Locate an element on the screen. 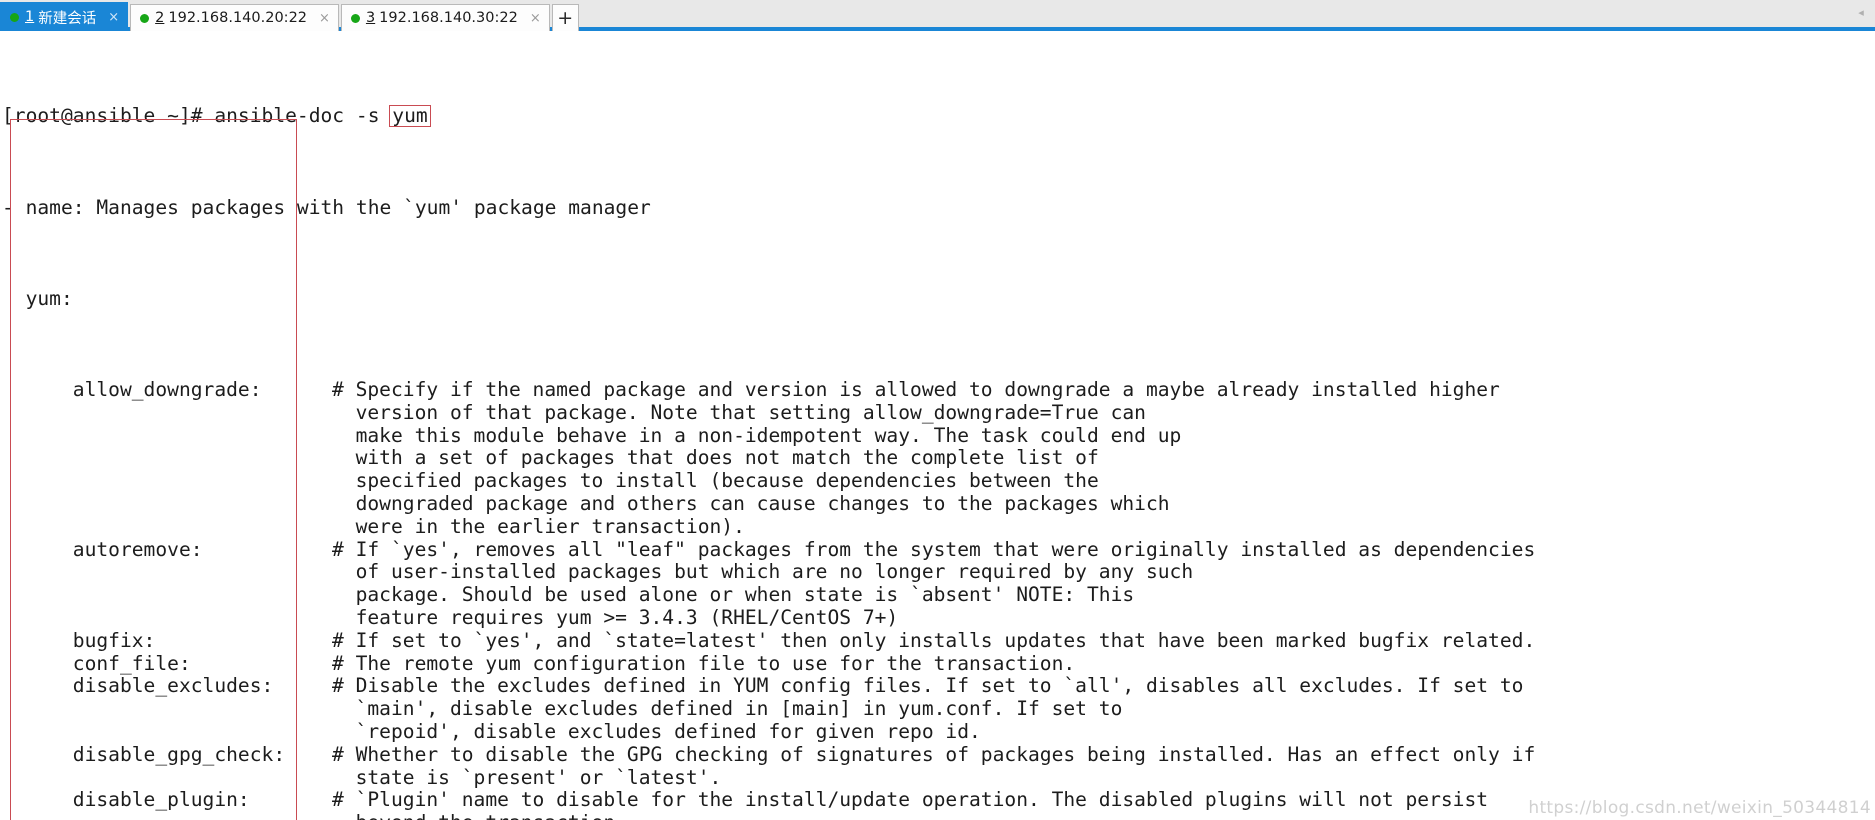  tab-index-label: 2 is located at coordinates (160, 18).